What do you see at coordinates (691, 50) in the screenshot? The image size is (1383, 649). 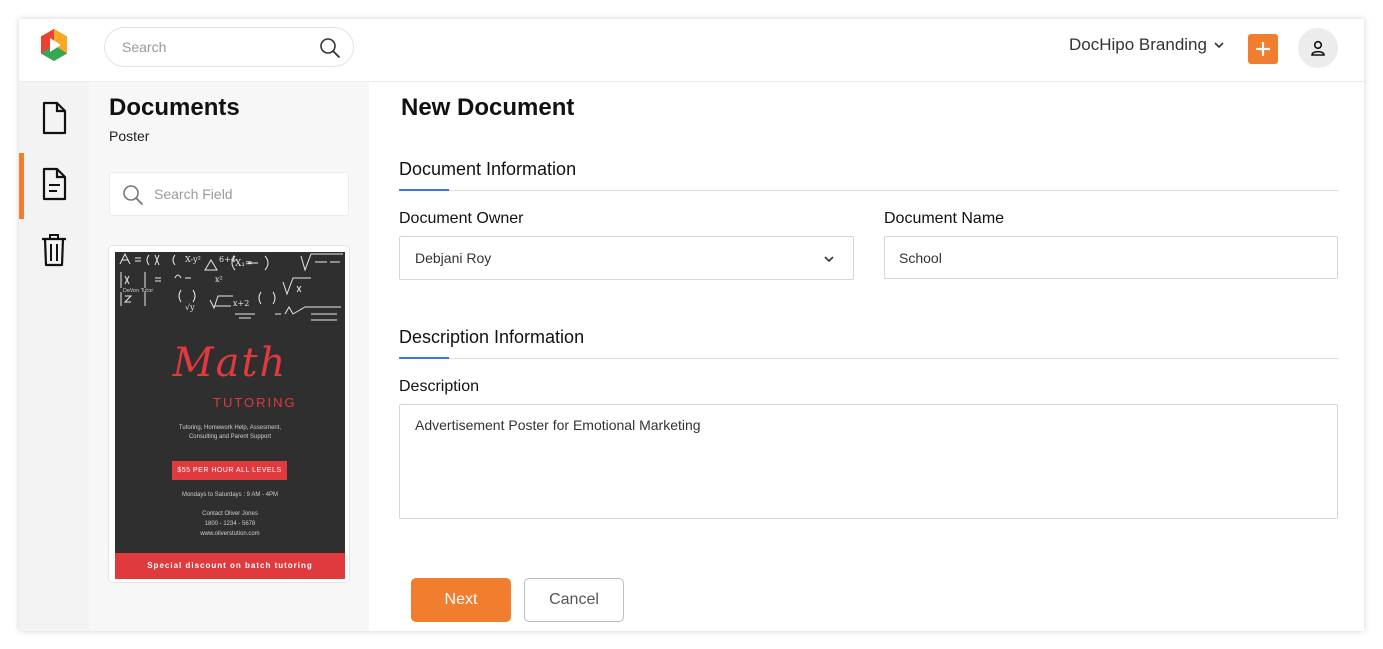 I see `top-bar: DocHipo Branding` at bounding box center [691, 50].